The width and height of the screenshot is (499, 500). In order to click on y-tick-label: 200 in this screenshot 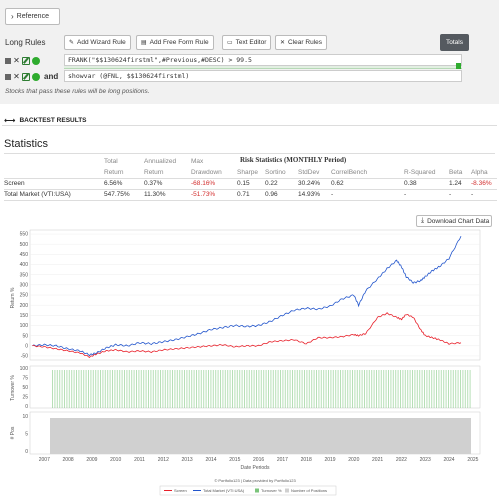, I will do `click(24, 306)`.